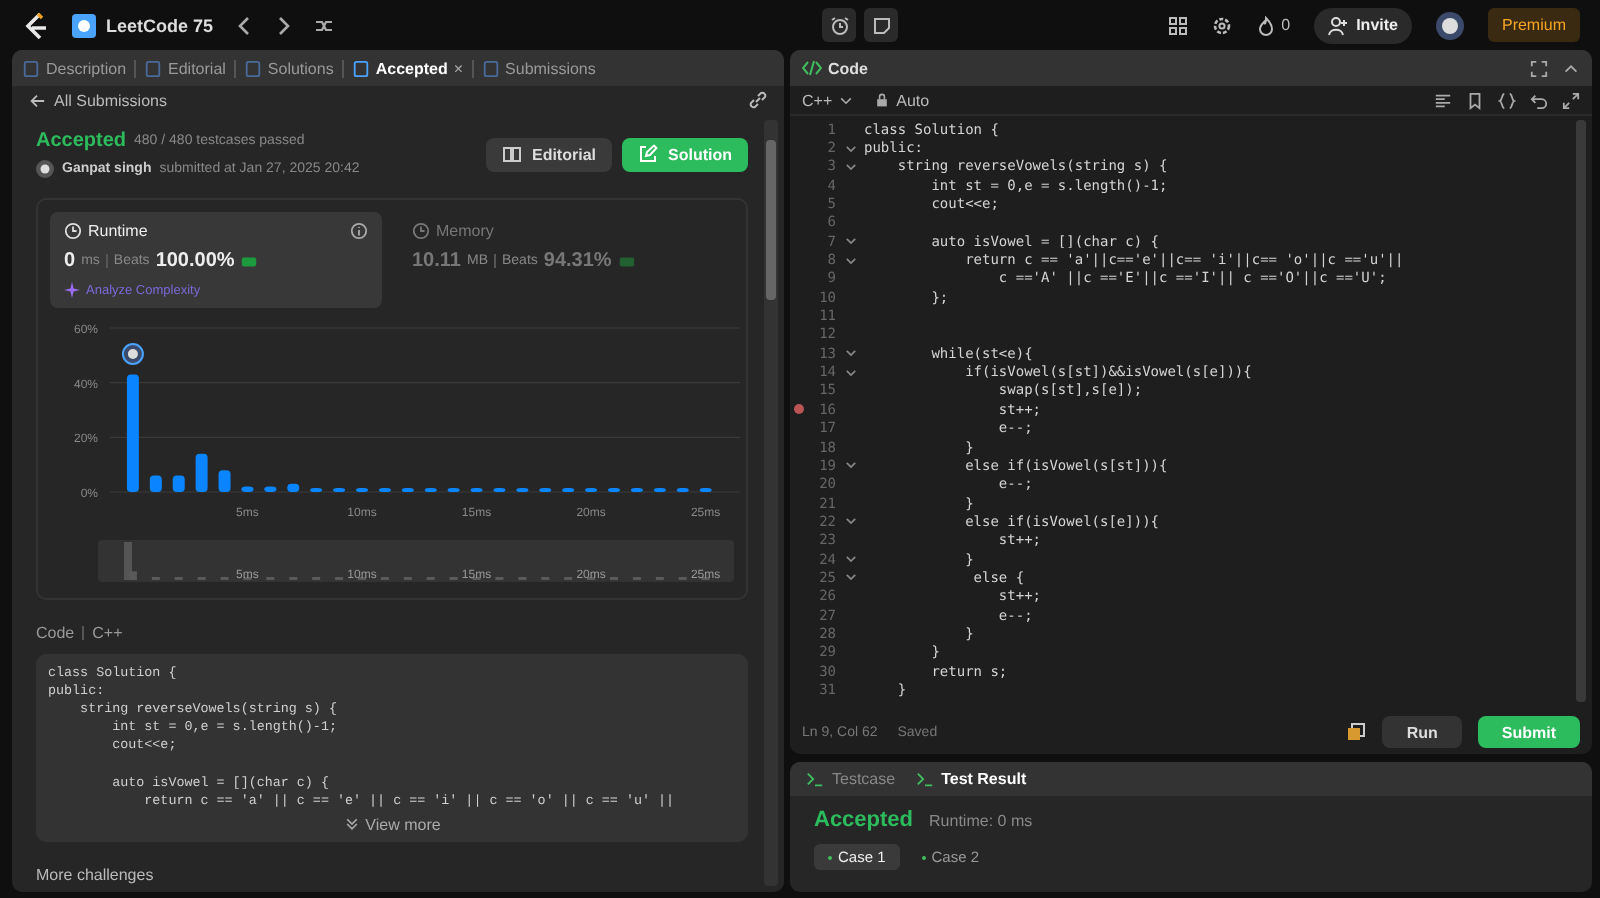 This screenshot has height=898, width=1600. Describe the element at coordinates (407, 68) in the screenshot. I see `panel-tab: Accepted ×` at that location.